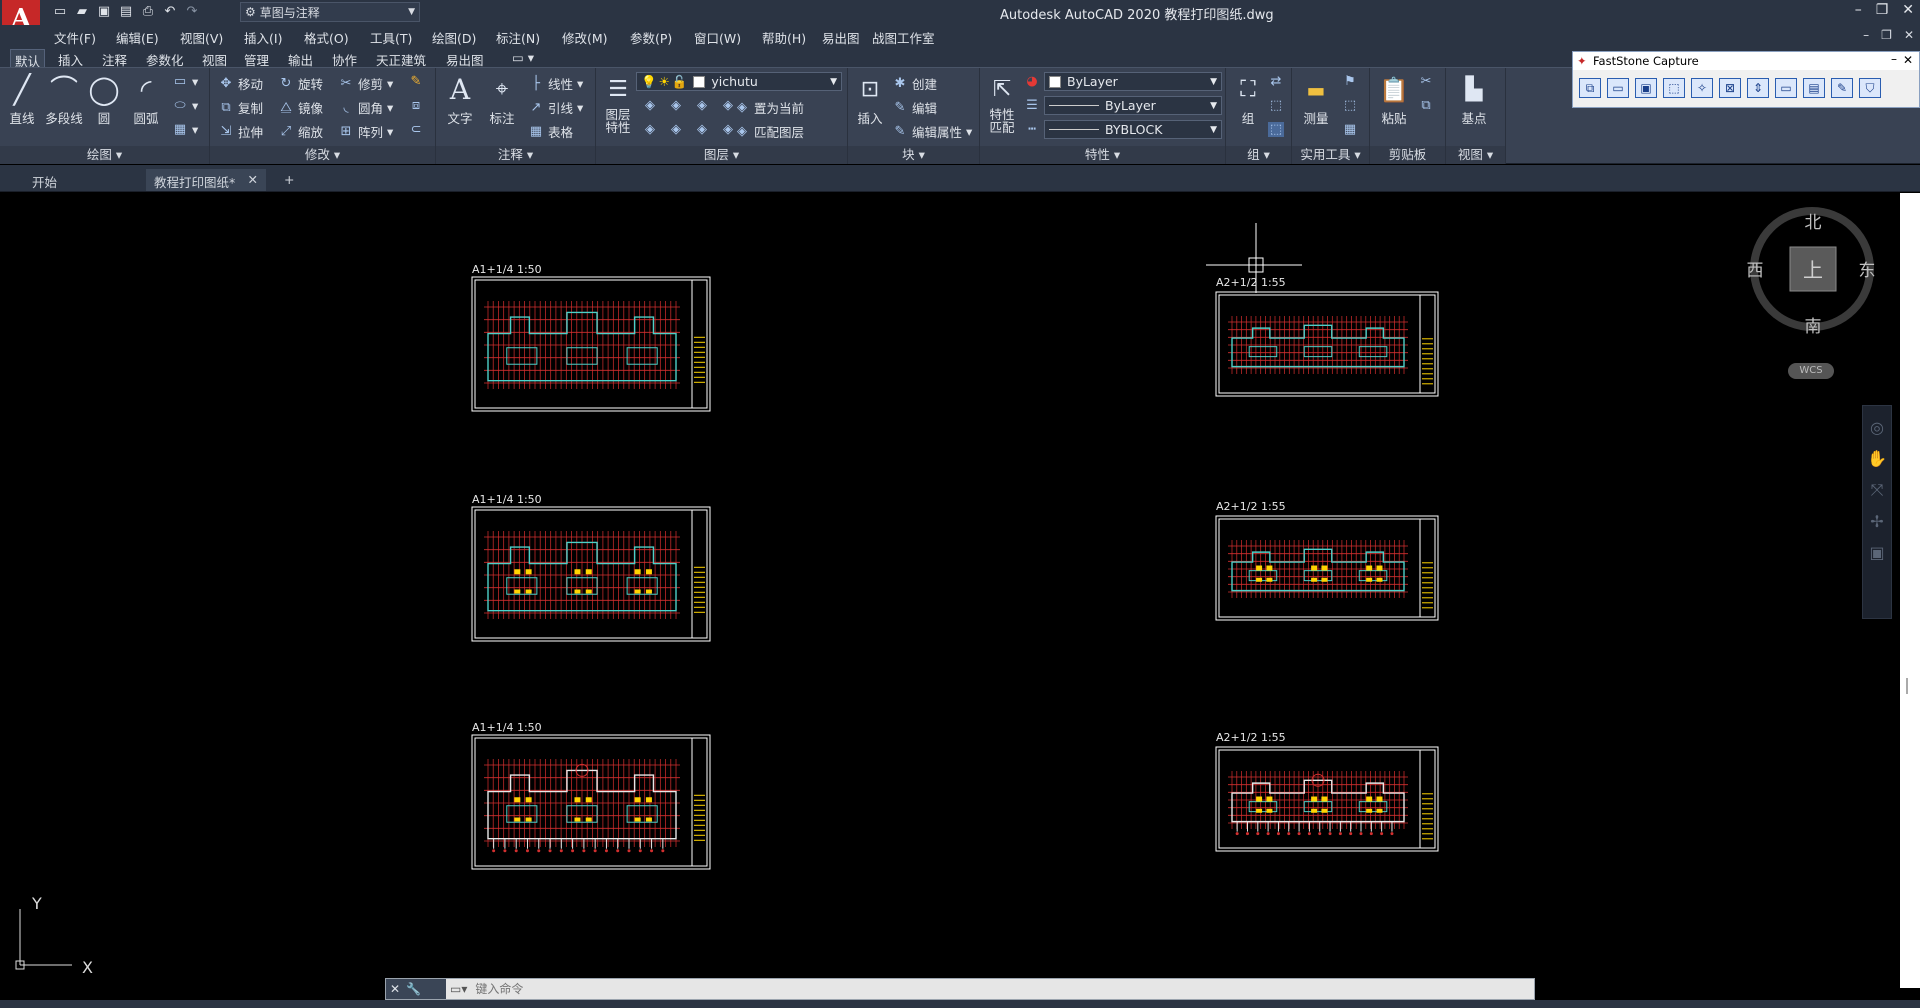 This screenshot has width=1920, height=1008. What do you see at coordinates (1618, 88) in the screenshot?
I see `capture-window-icon: ▭` at bounding box center [1618, 88].